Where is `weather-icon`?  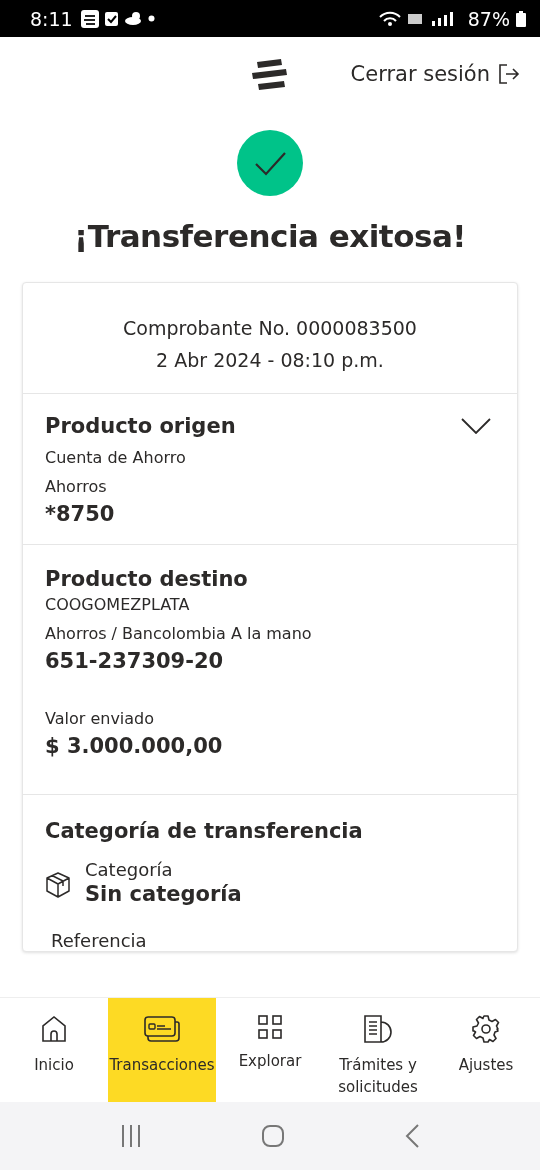
weather-icon is located at coordinates (133, 18).